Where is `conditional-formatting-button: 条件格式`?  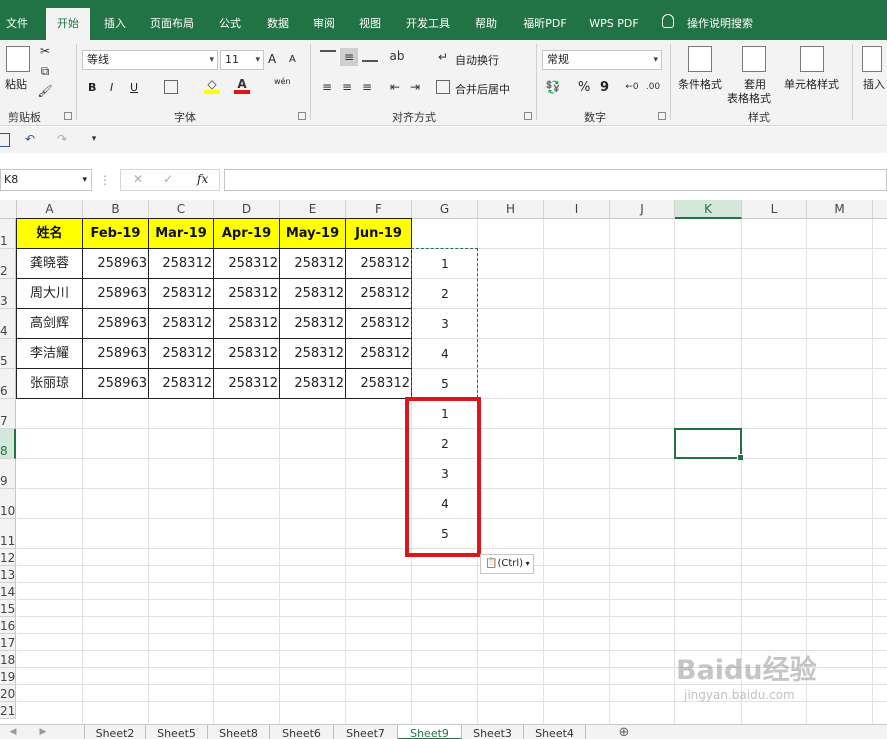 conditional-formatting-button: 条件格式 is located at coordinates (701, 84).